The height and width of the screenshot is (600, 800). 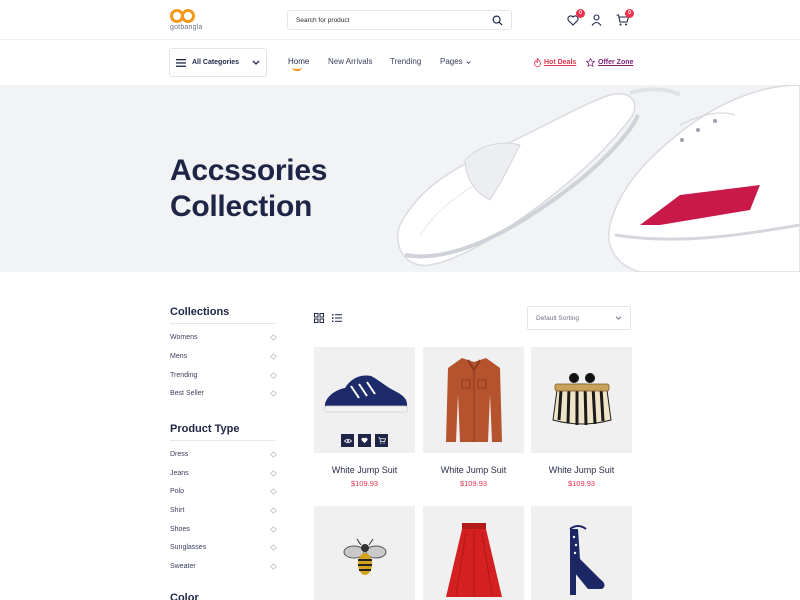 What do you see at coordinates (393, 20) in the screenshot?
I see `search-input` at bounding box center [393, 20].